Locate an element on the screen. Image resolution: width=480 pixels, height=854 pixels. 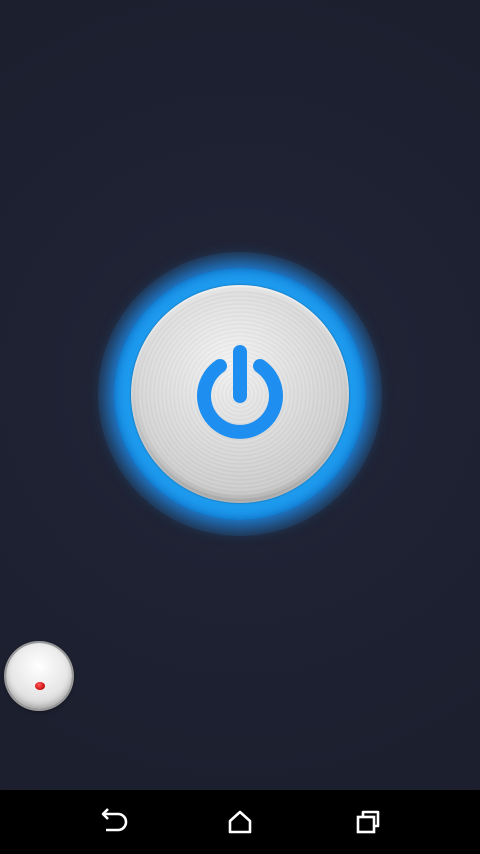
red-dot-indicator is located at coordinates (40, 686).